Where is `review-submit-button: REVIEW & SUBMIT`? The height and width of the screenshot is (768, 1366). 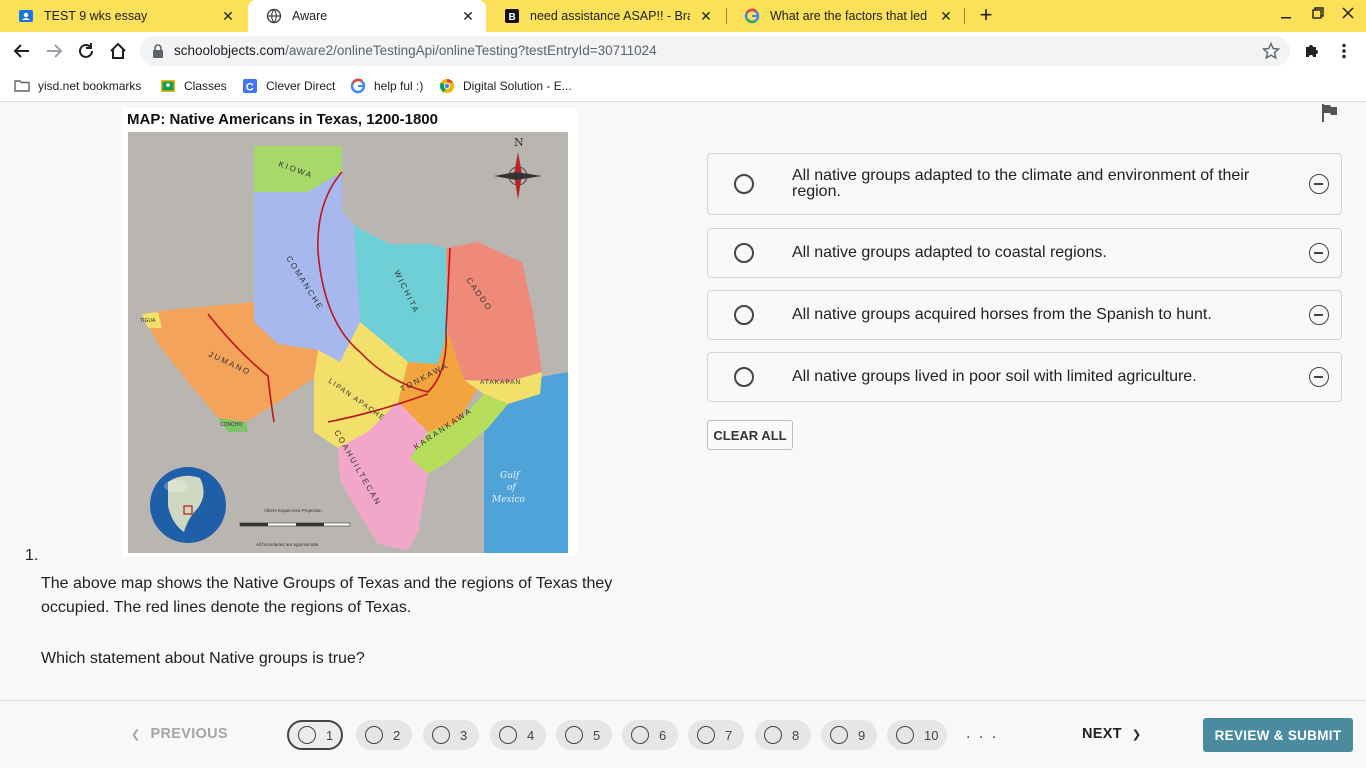 review-submit-button: REVIEW & SUBMIT is located at coordinates (1278, 735).